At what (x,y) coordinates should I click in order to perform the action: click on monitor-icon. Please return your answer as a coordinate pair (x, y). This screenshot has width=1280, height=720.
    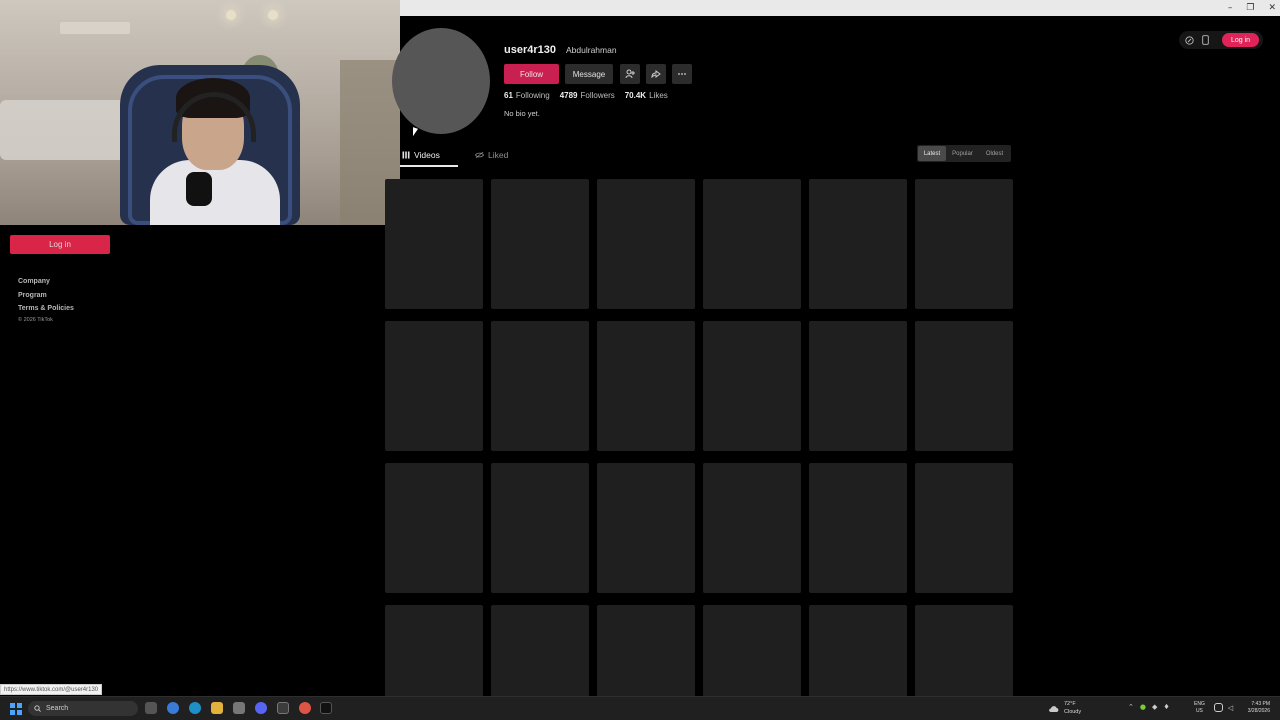
    Looking at the image, I should click on (1218, 707).